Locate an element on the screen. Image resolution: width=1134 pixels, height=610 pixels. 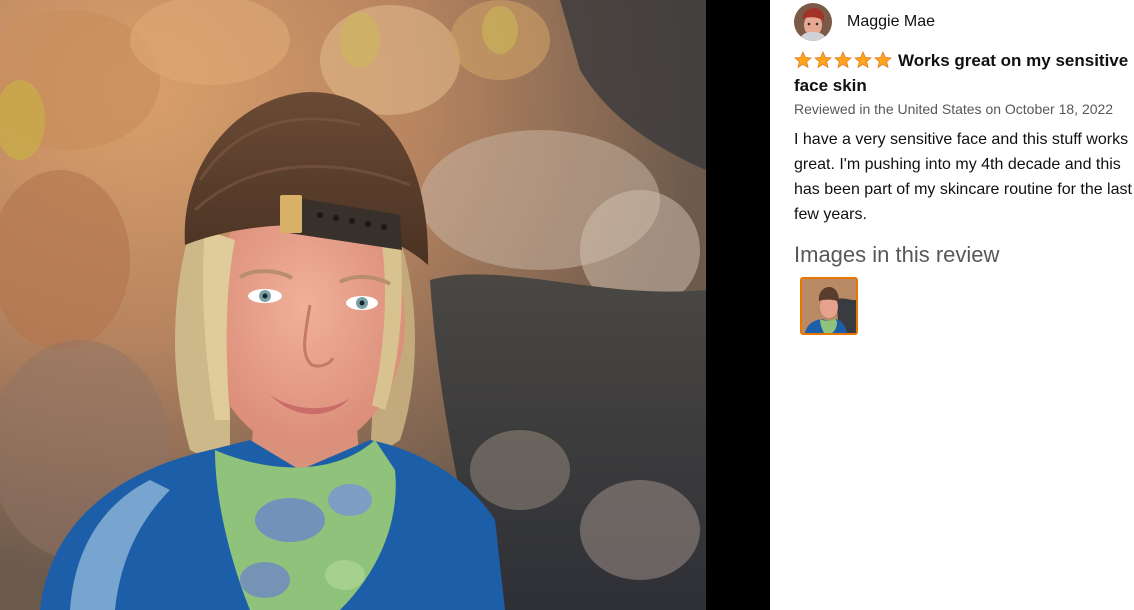
reviewer-avatar-image is located at coordinates (813, 22).